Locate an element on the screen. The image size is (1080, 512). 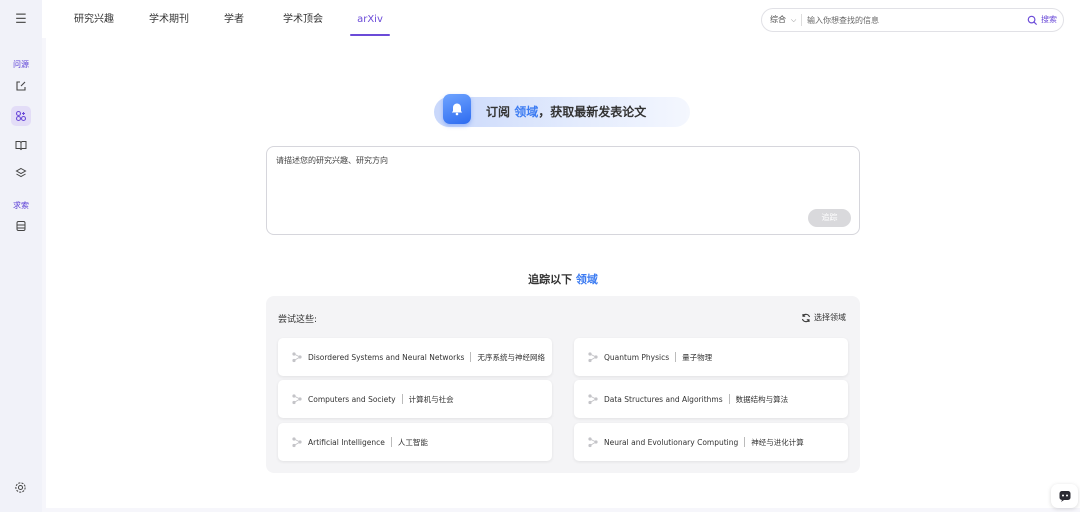
settings-icon is located at coordinates (20, 487).